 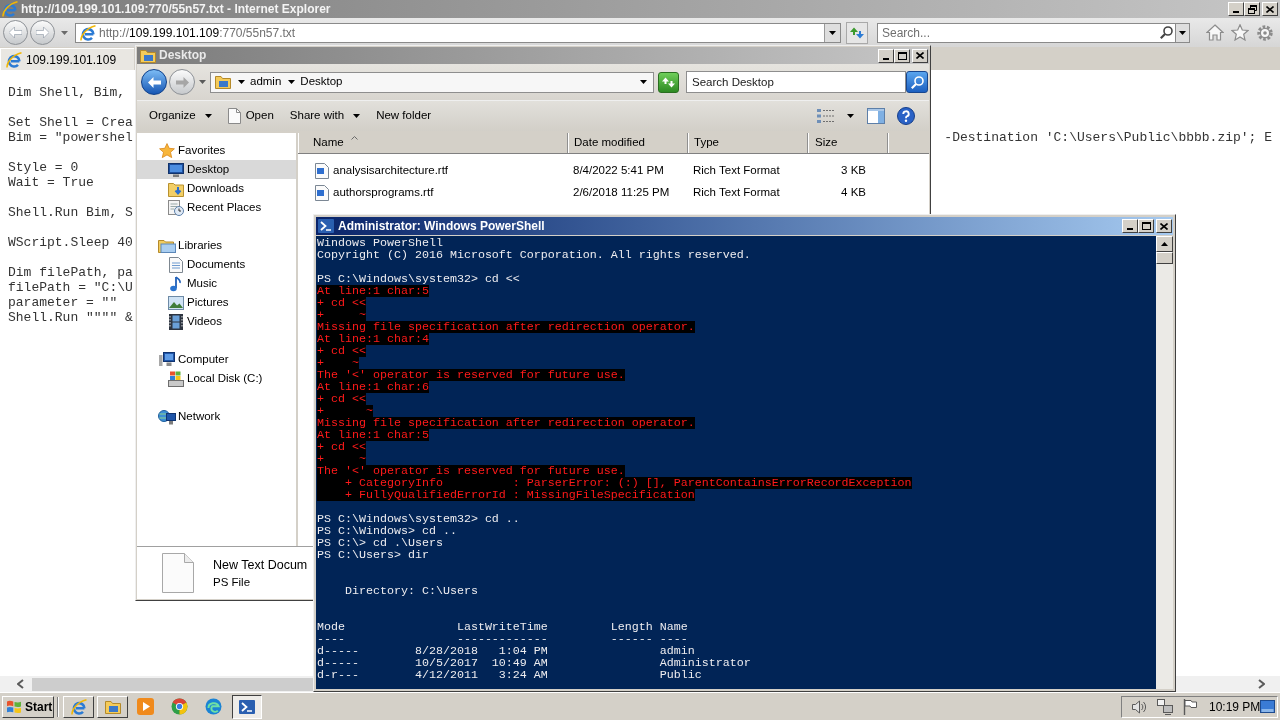 I want to click on swirl-logo-icon, so click(x=213, y=706).